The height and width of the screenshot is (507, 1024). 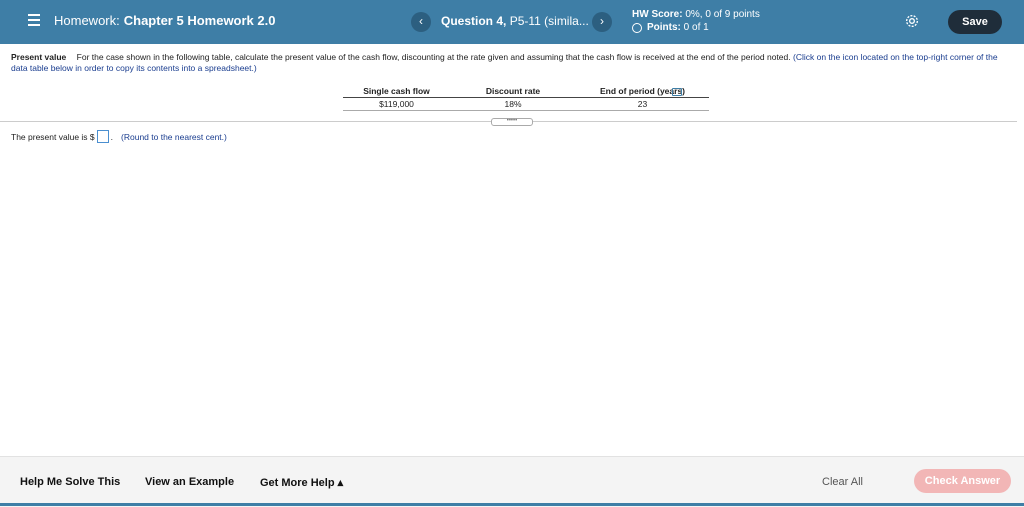 I want to click on hw-score-label: HW Score:, so click(x=657, y=14).